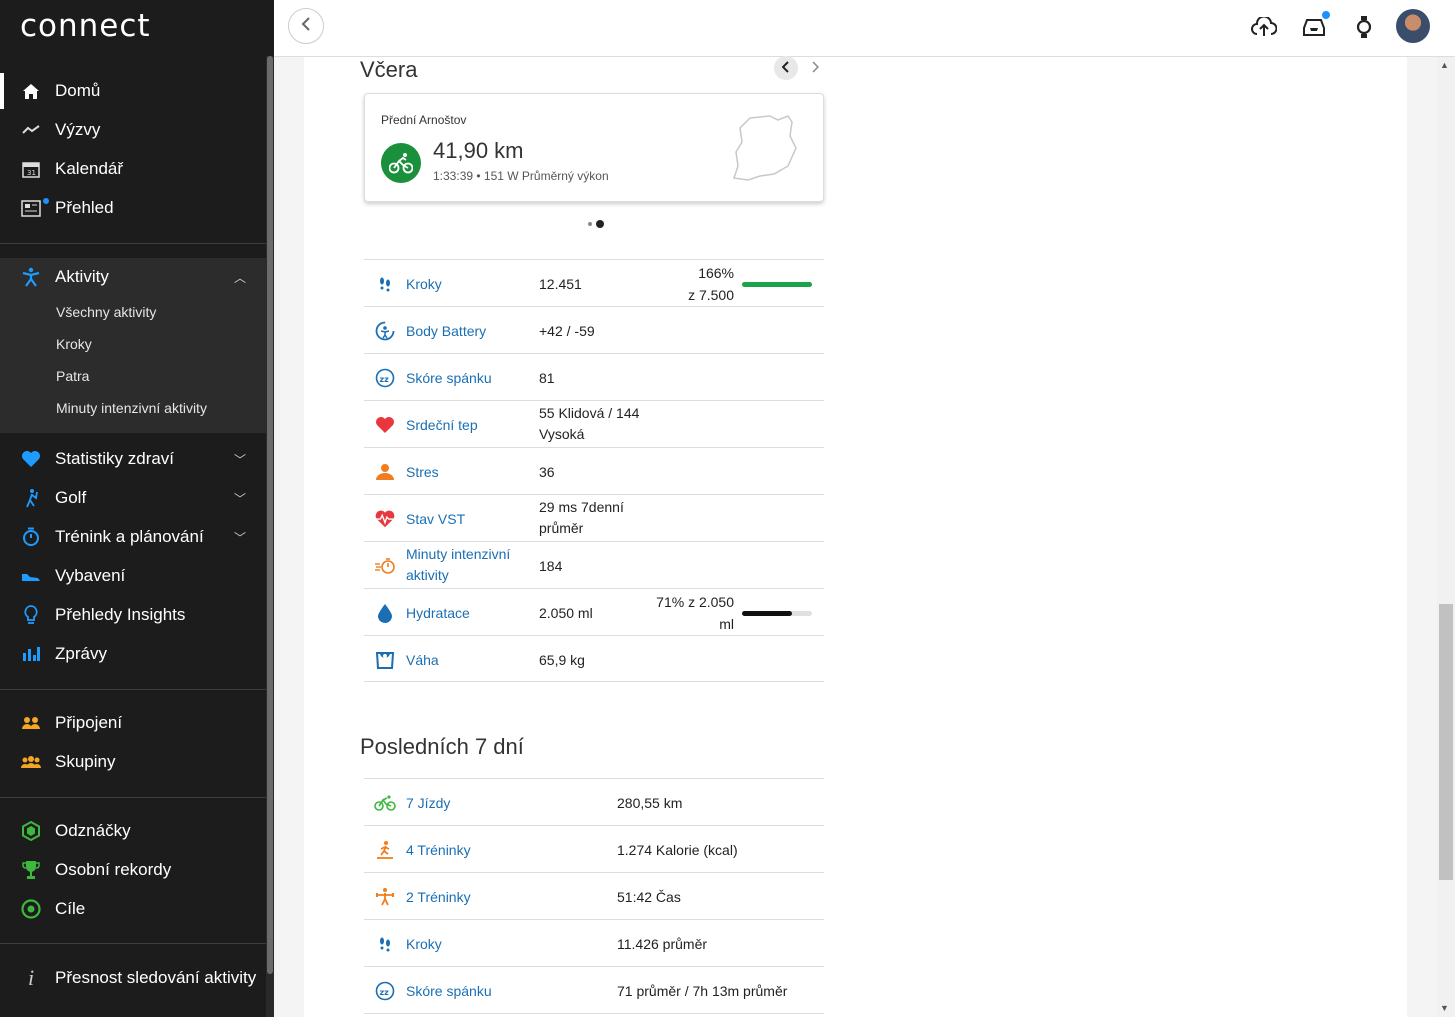  Describe the element at coordinates (133, 762) in the screenshot. I see `sidebar-item-groups: Skupiny` at that location.